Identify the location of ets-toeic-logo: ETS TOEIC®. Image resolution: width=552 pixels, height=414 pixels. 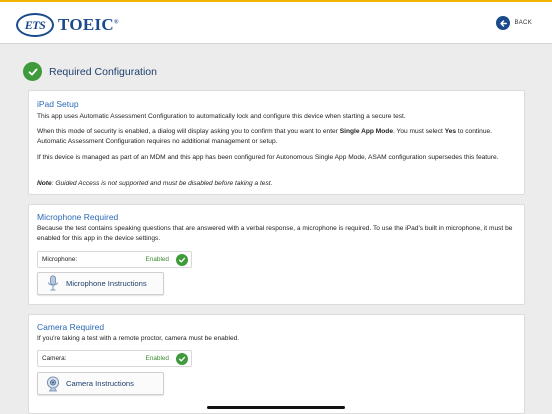
(67, 25).